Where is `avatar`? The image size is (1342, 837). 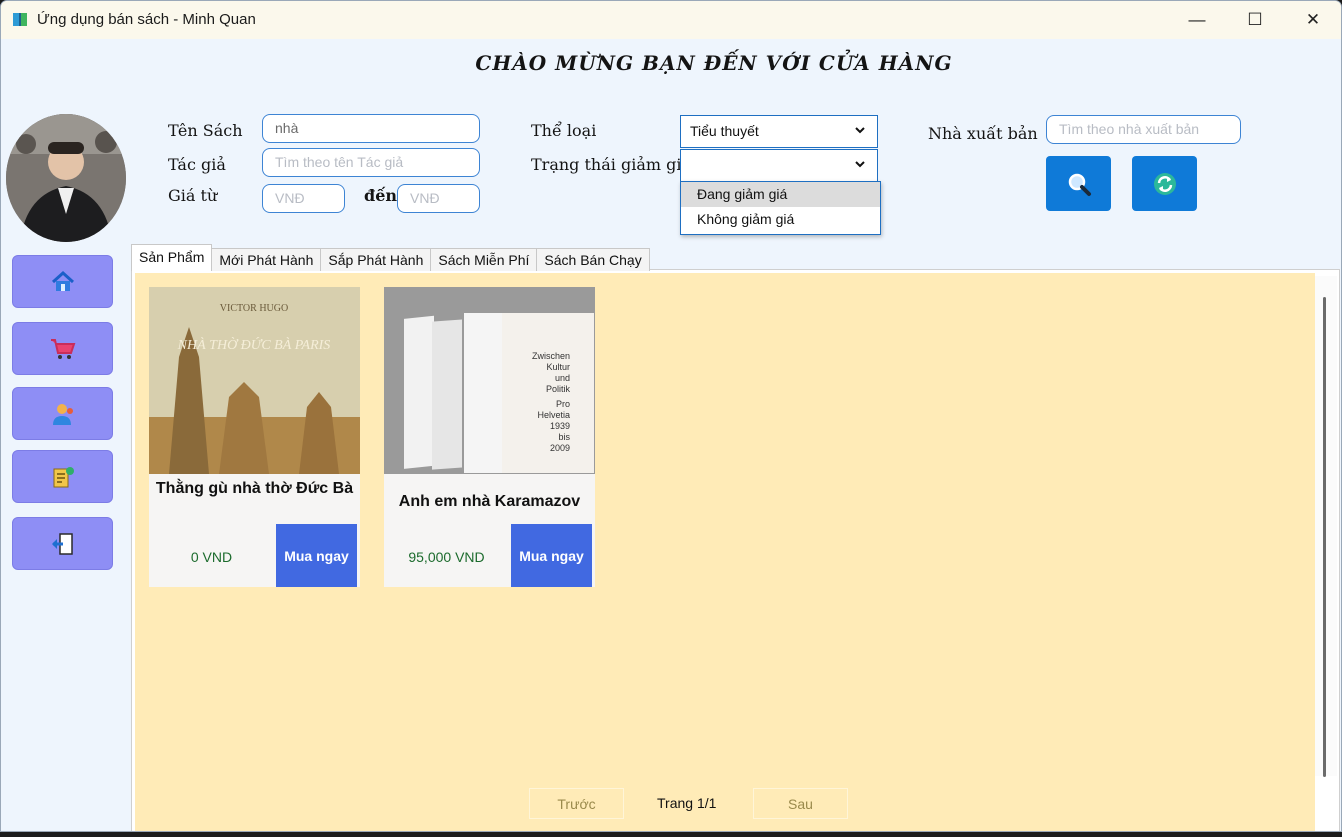
avatar is located at coordinates (66, 178).